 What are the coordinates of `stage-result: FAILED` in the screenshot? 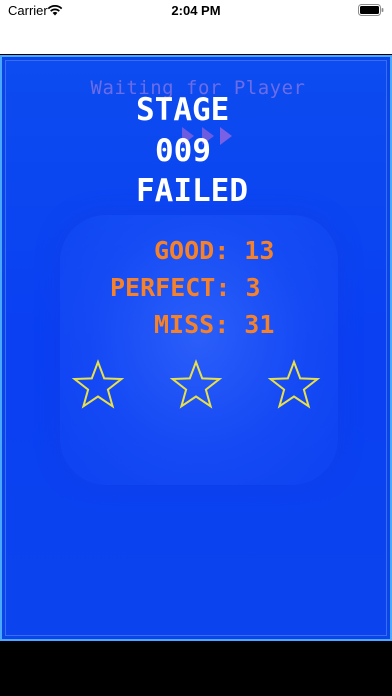 It's located at (192, 191).